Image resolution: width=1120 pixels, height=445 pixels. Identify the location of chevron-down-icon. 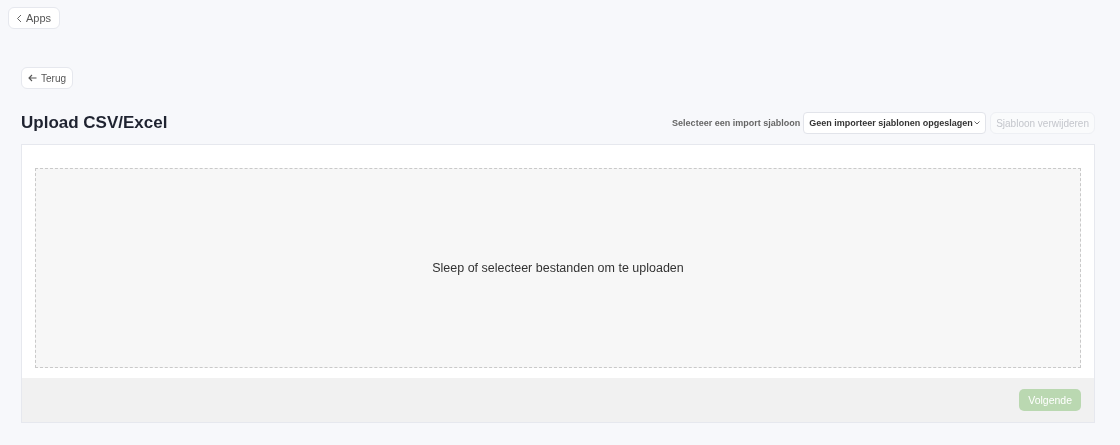
(977, 123).